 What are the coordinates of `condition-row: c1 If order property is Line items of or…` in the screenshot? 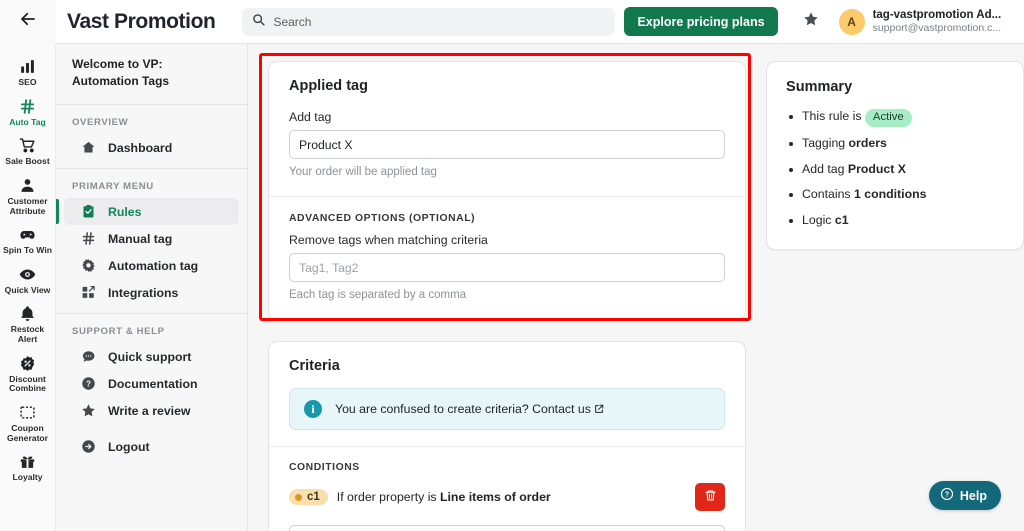 It's located at (507, 497).